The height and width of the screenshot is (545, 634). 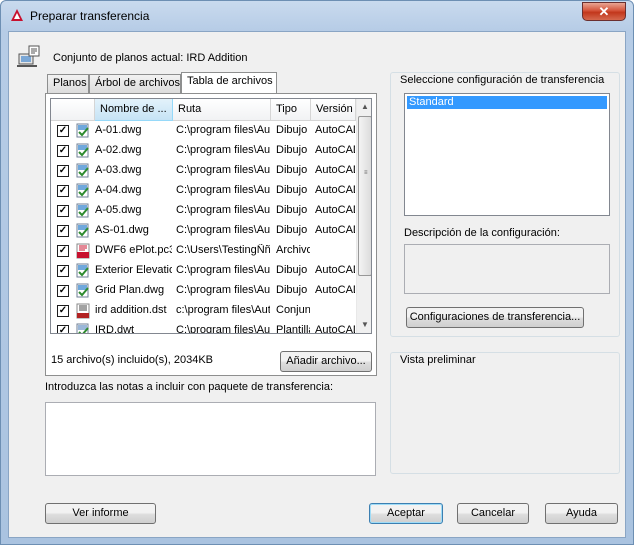 I want to click on column-header-version: Versión, so click(x=333, y=110).